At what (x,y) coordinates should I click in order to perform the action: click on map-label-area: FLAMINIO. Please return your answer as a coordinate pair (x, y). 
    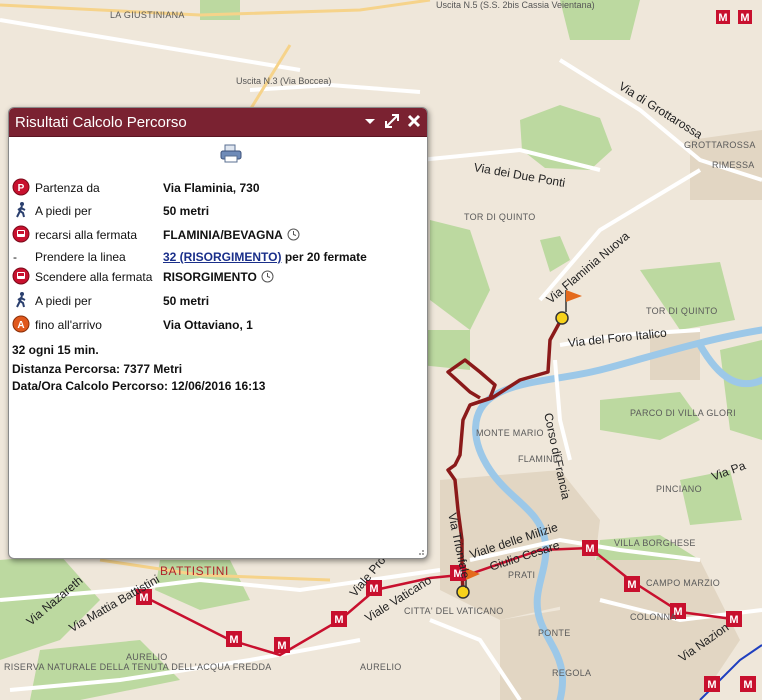
    Looking at the image, I should click on (540, 459).